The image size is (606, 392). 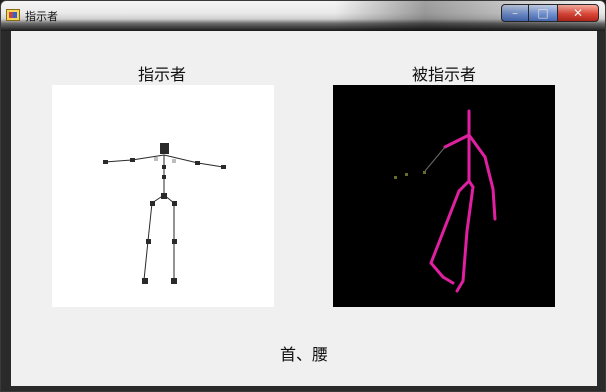 I want to click on maximize-icon: □, so click(x=543, y=13).